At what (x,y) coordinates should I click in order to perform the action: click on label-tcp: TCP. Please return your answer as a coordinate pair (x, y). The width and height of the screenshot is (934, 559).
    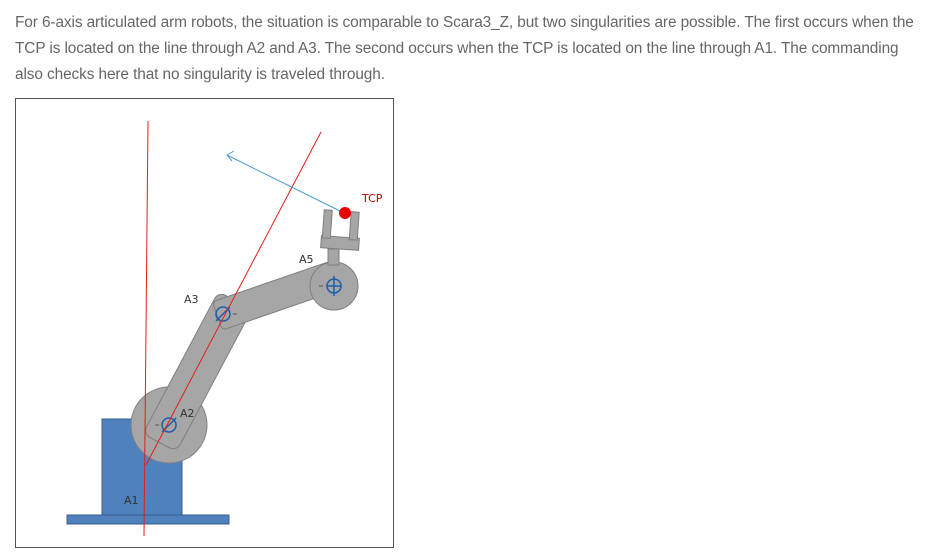
    Looking at the image, I should click on (372, 198).